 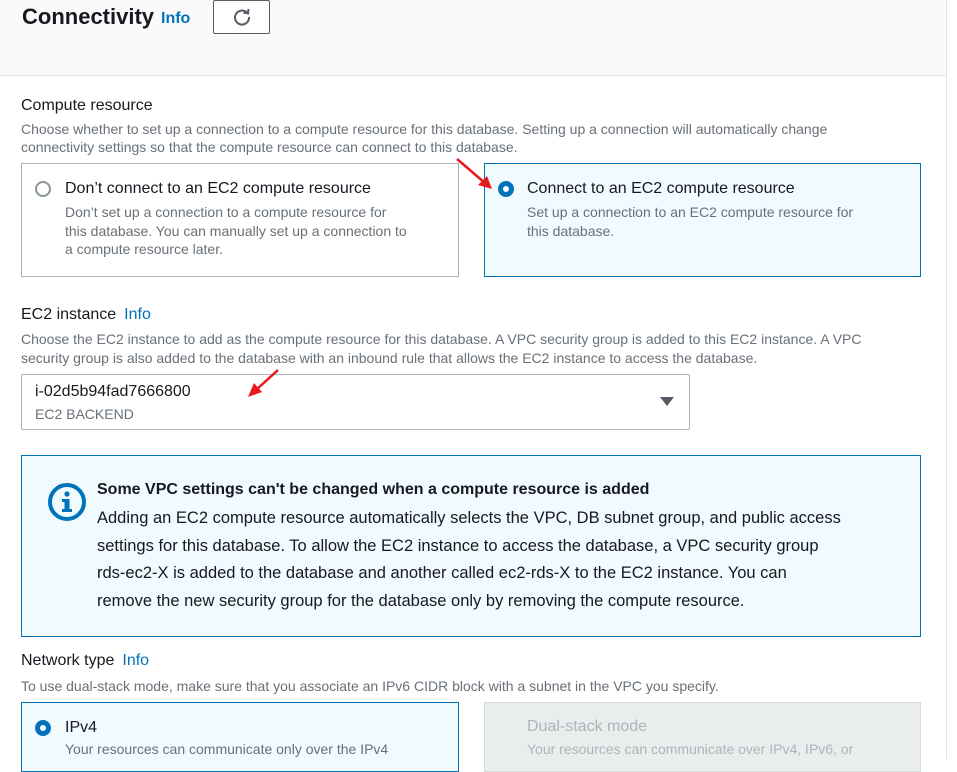 I want to click on ec2-instance-select: i-02d5b94fad7666800 EC2 BACKEND, so click(x=355, y=402).